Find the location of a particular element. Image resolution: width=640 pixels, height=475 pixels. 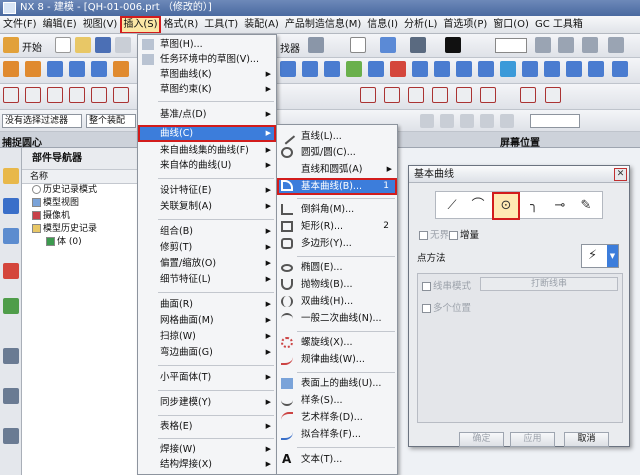

part-navigator-icon is located at coordinates (11, 236).